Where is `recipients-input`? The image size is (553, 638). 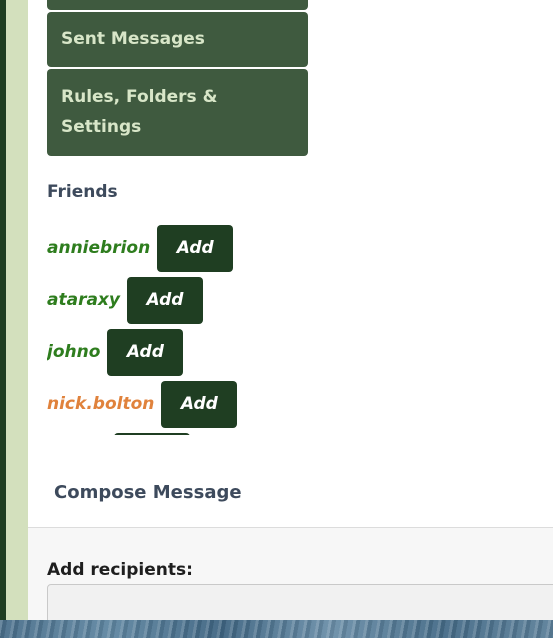 recipients-input is located at coordinates (300, 604).